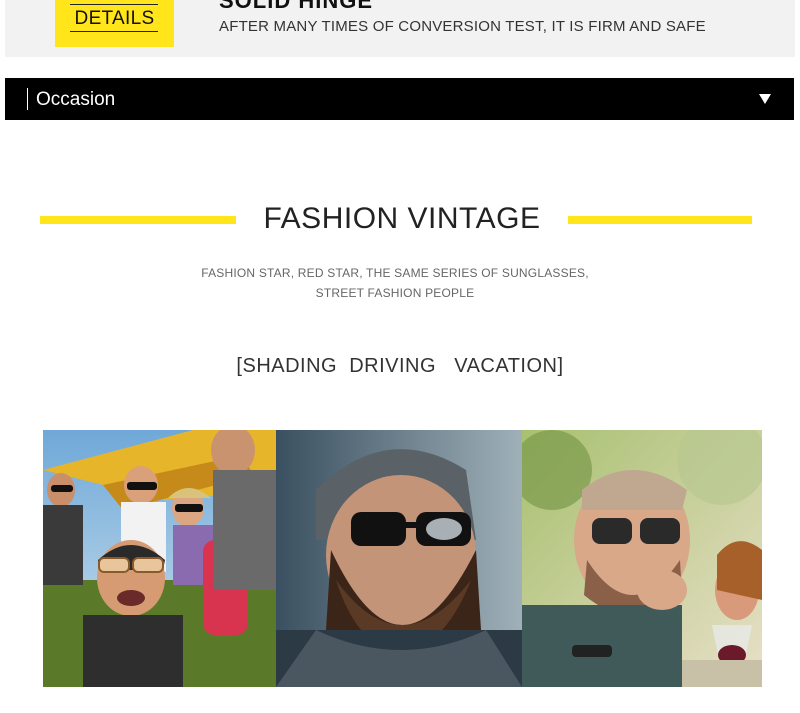  What do you see at coordinates (399, 558) in the screenshot?
I see `bearded-man-photo` at bounding box center [399, 558].